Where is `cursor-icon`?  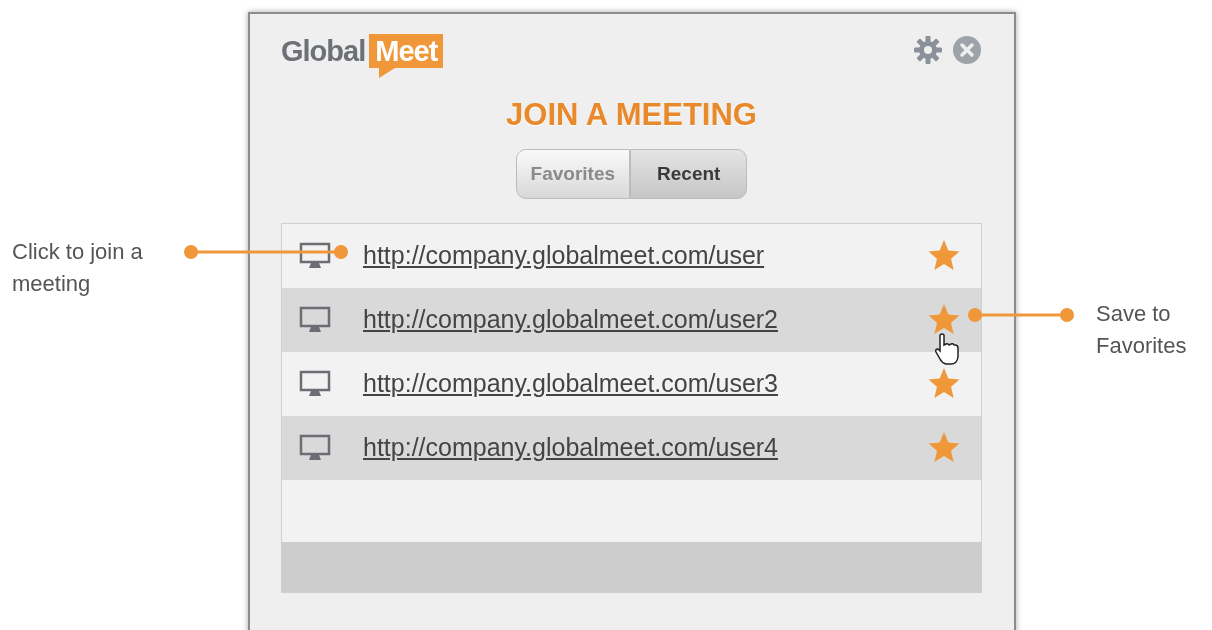 cursor-icon is located at coordinates (947, 349).